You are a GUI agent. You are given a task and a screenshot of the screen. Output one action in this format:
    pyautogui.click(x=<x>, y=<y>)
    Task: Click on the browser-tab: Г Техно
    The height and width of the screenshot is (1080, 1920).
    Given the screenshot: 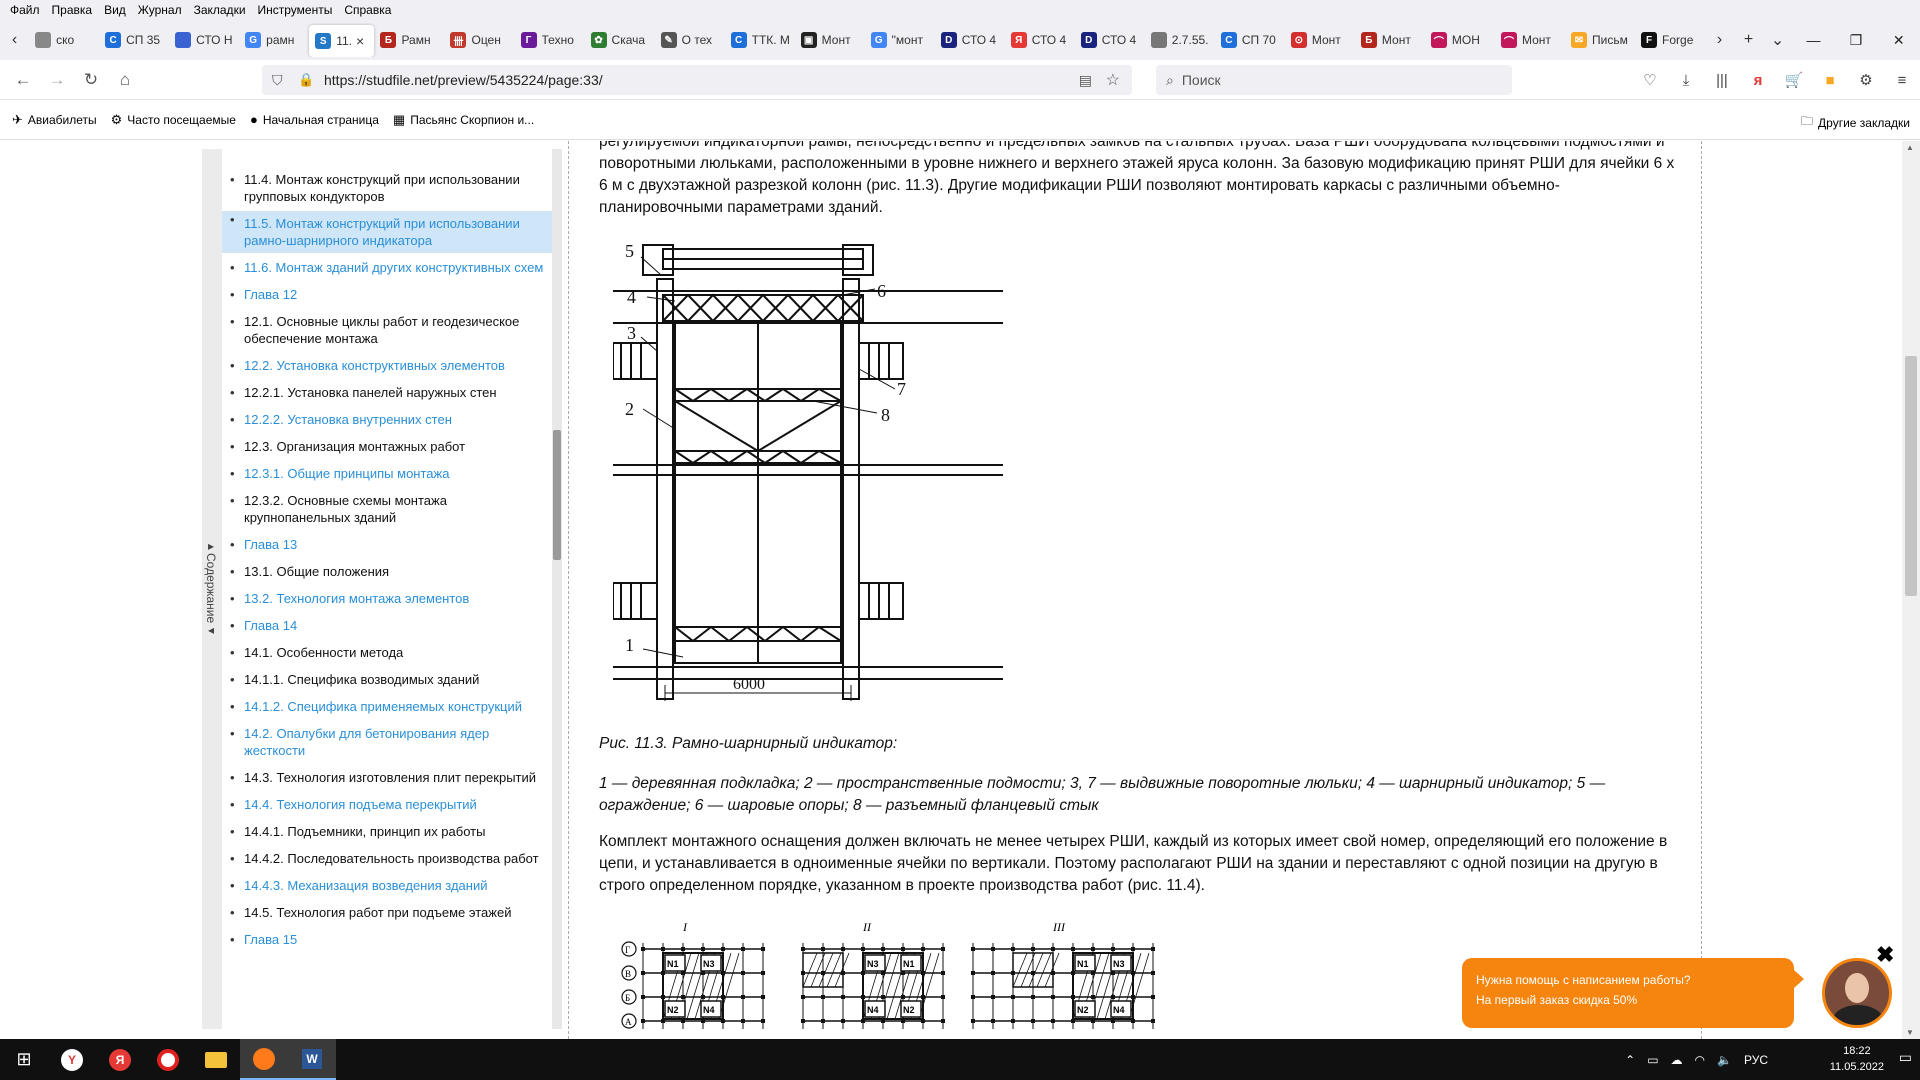 What is the action you would take?
    pyautogui.click(x=550, y=40)
    